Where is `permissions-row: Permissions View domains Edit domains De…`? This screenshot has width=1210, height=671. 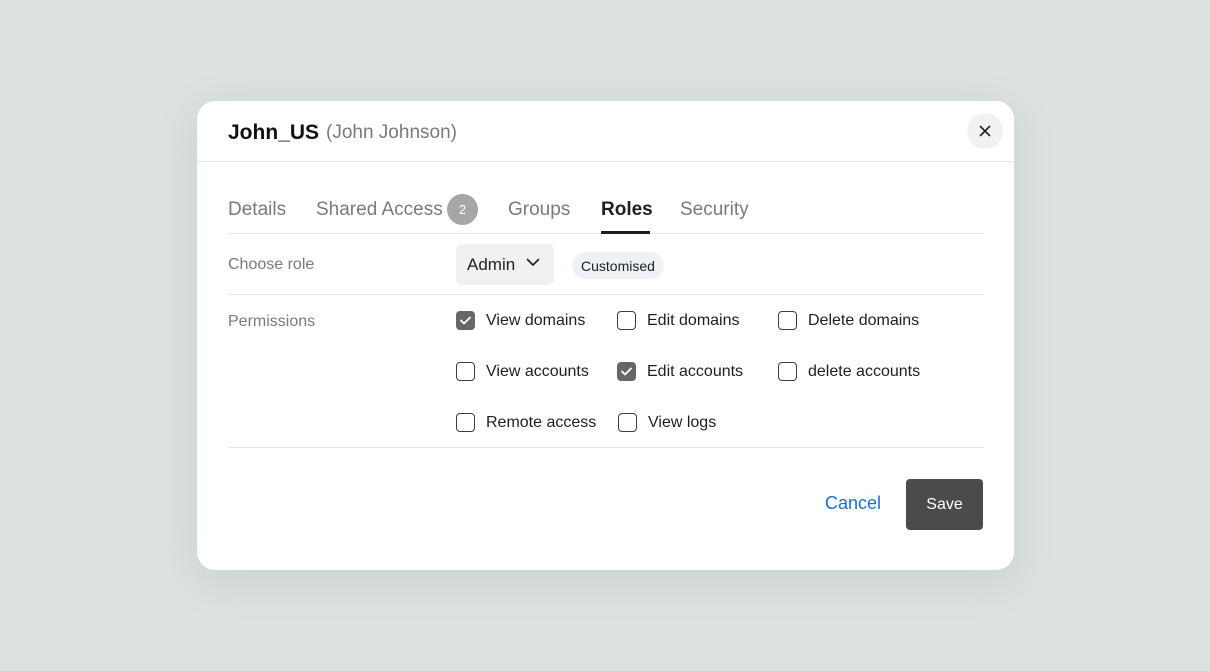 permissions-row: Permissions View domains Edit domains De… is located at coordinates (606, 371).